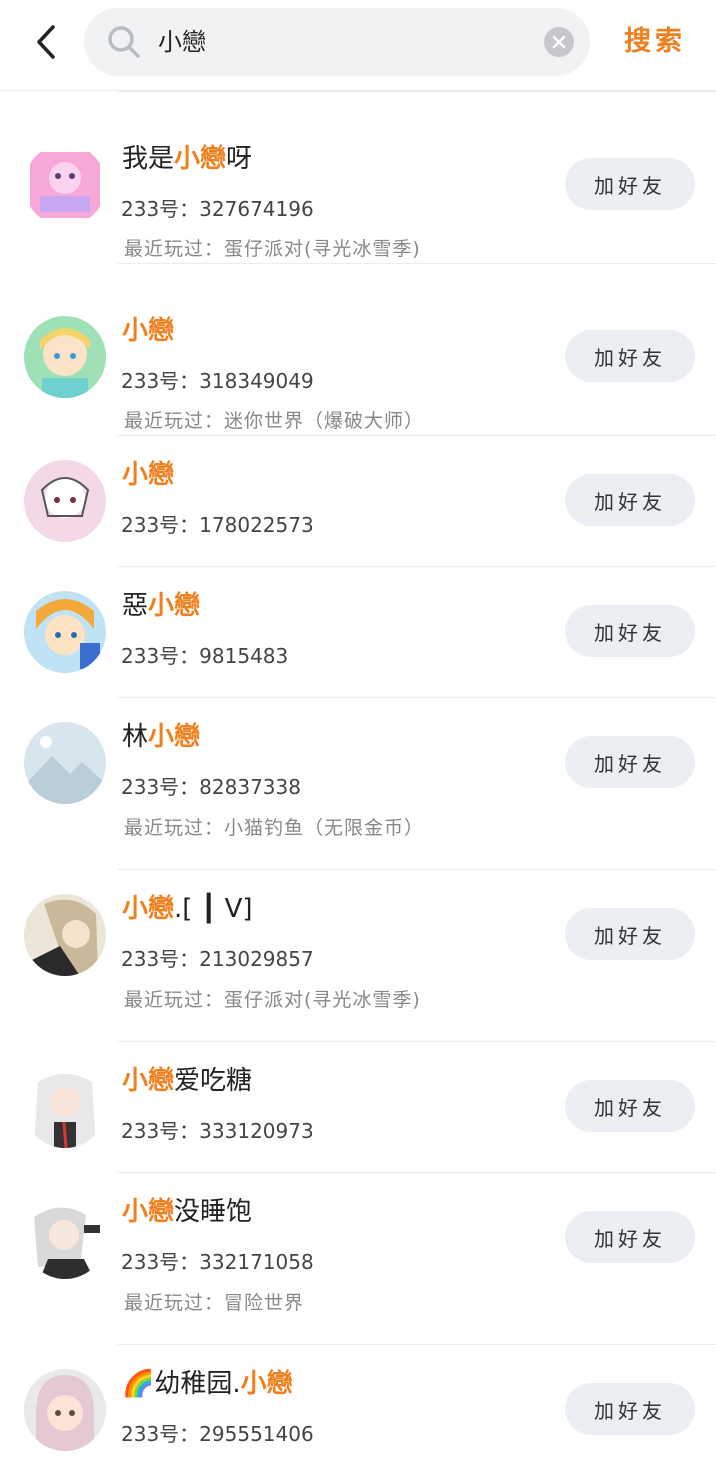 The image size is (716, 1480). What do you see at coordinates (187, 909) in the screenshot?
I see `user-nickname: 小戀.[ ┃ V]` at bounding box center [187, 909].